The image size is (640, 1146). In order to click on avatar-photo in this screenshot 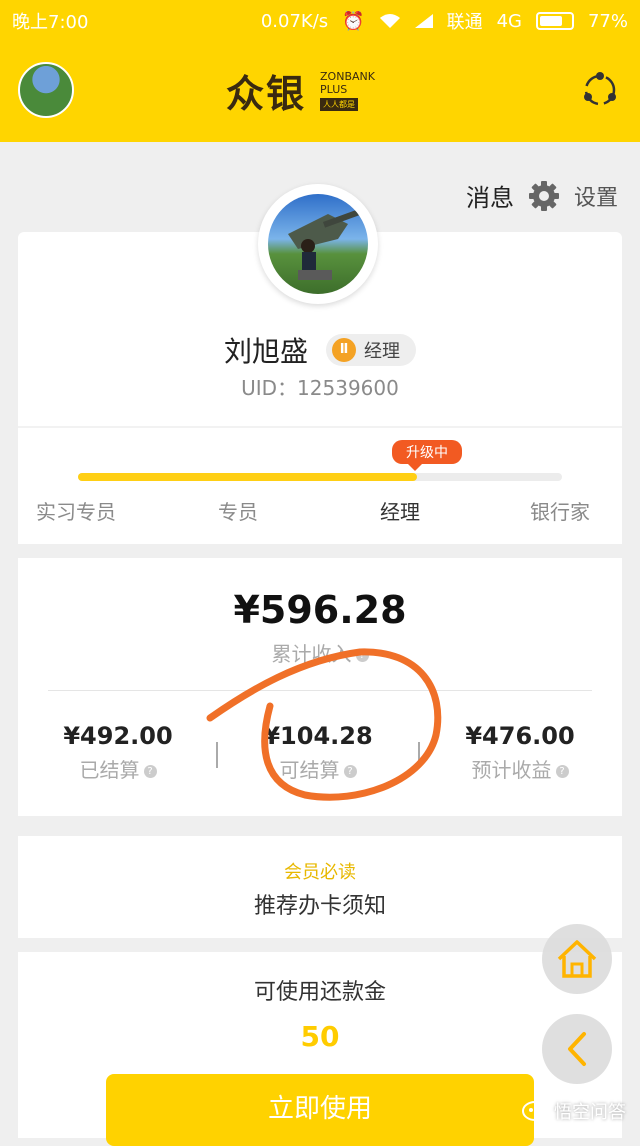, I will do `click(318, 244)`.